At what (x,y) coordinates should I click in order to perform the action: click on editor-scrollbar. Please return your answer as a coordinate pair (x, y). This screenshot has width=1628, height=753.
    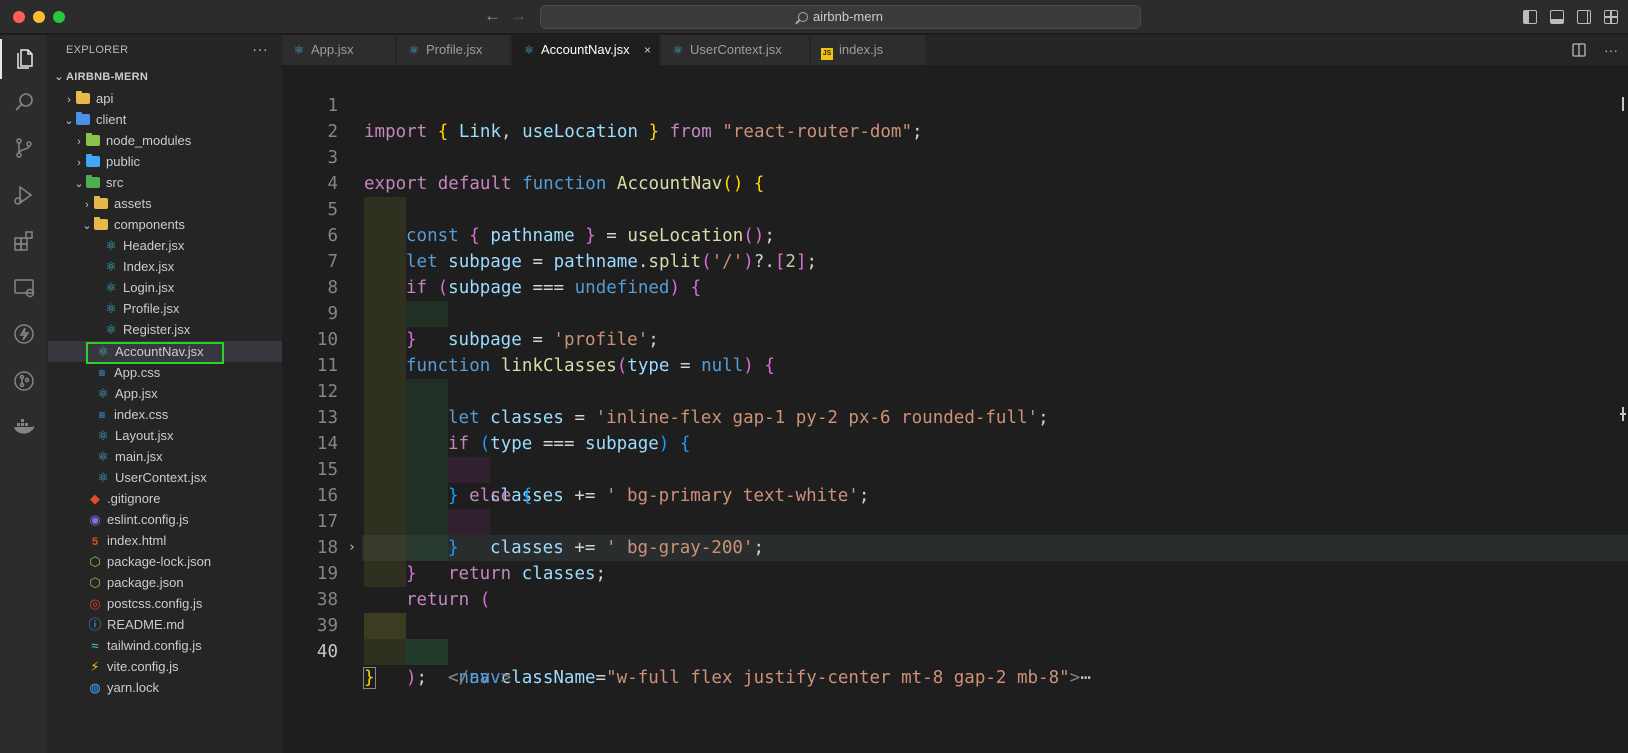
    Looking at the image, I should click on (1622, 409).